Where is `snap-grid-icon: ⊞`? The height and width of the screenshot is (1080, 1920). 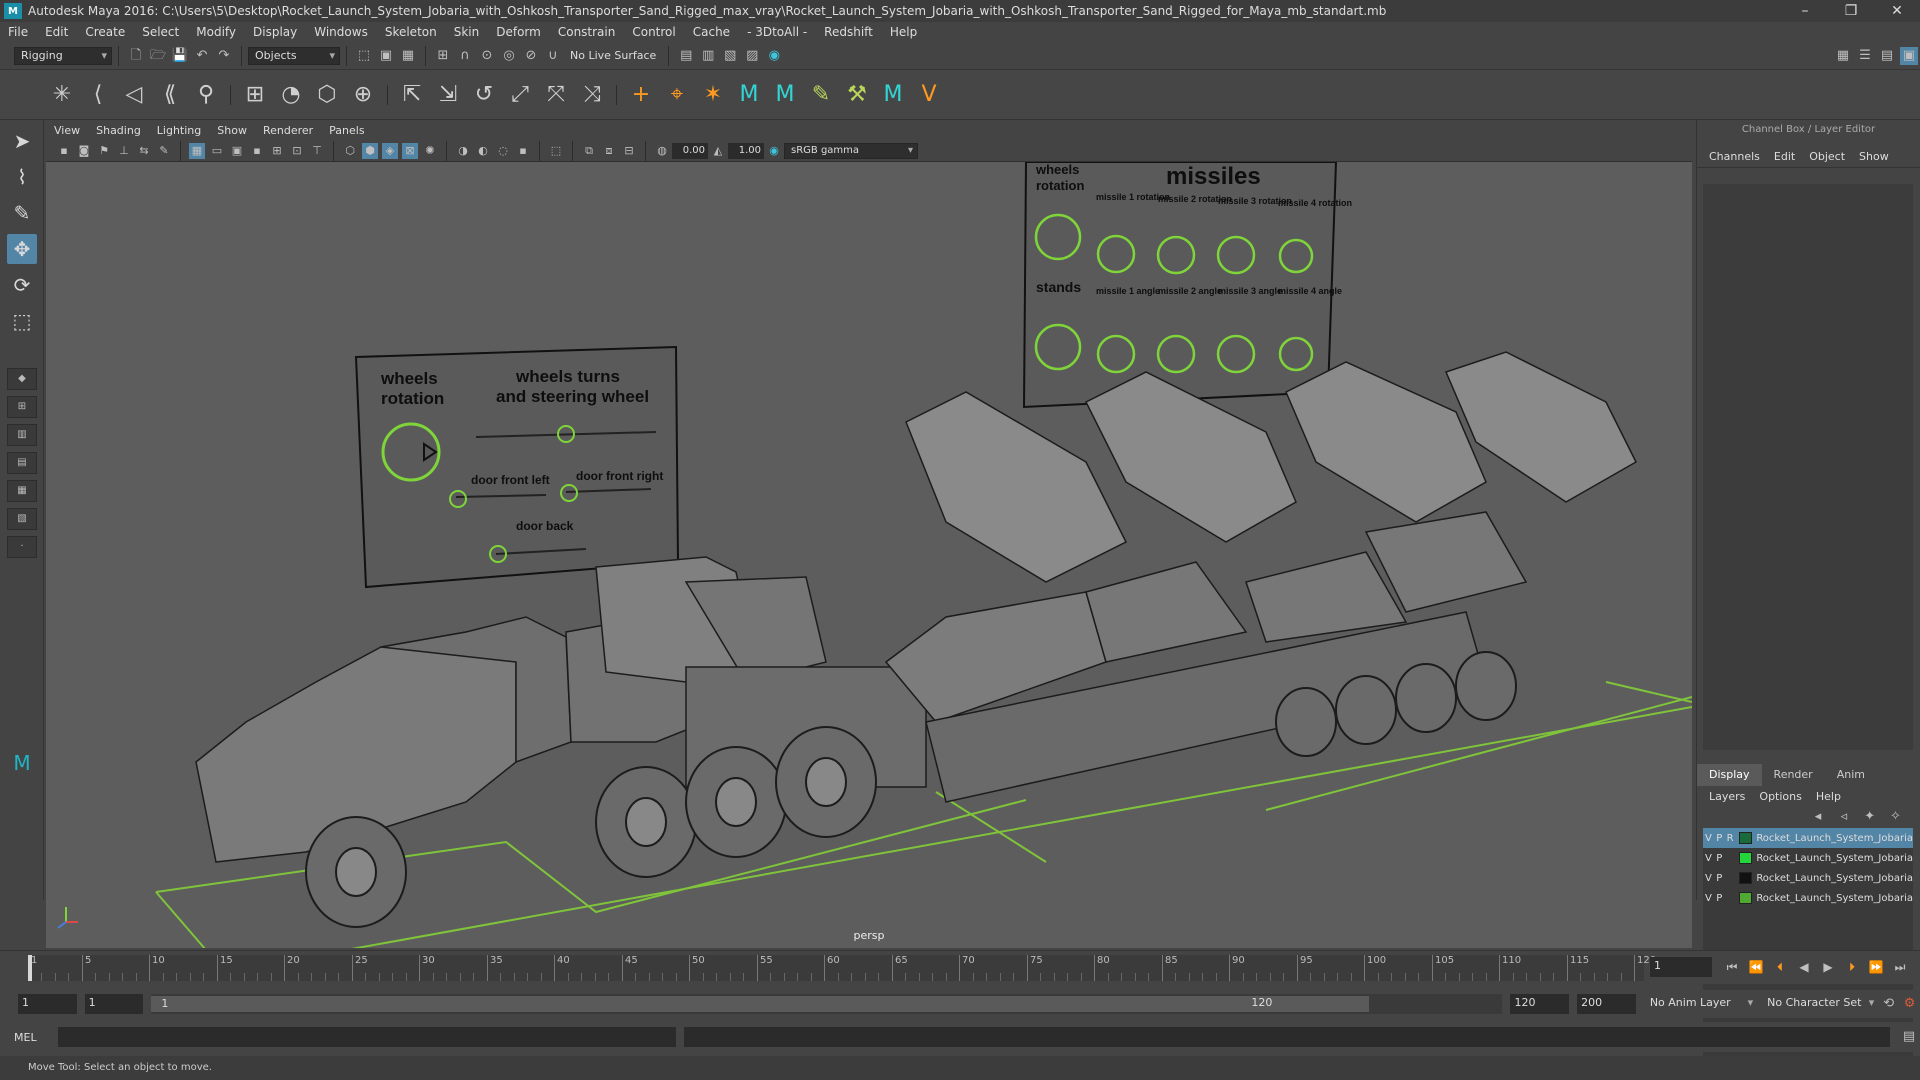
snap-grid-icon: ⊞ is located at coordinates (443, 56).